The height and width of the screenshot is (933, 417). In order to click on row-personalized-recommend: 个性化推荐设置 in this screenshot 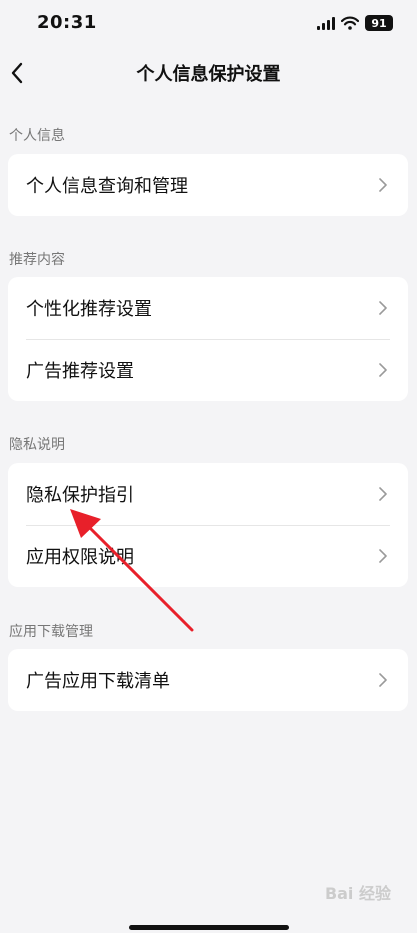, I will do `click(208, 308)`.